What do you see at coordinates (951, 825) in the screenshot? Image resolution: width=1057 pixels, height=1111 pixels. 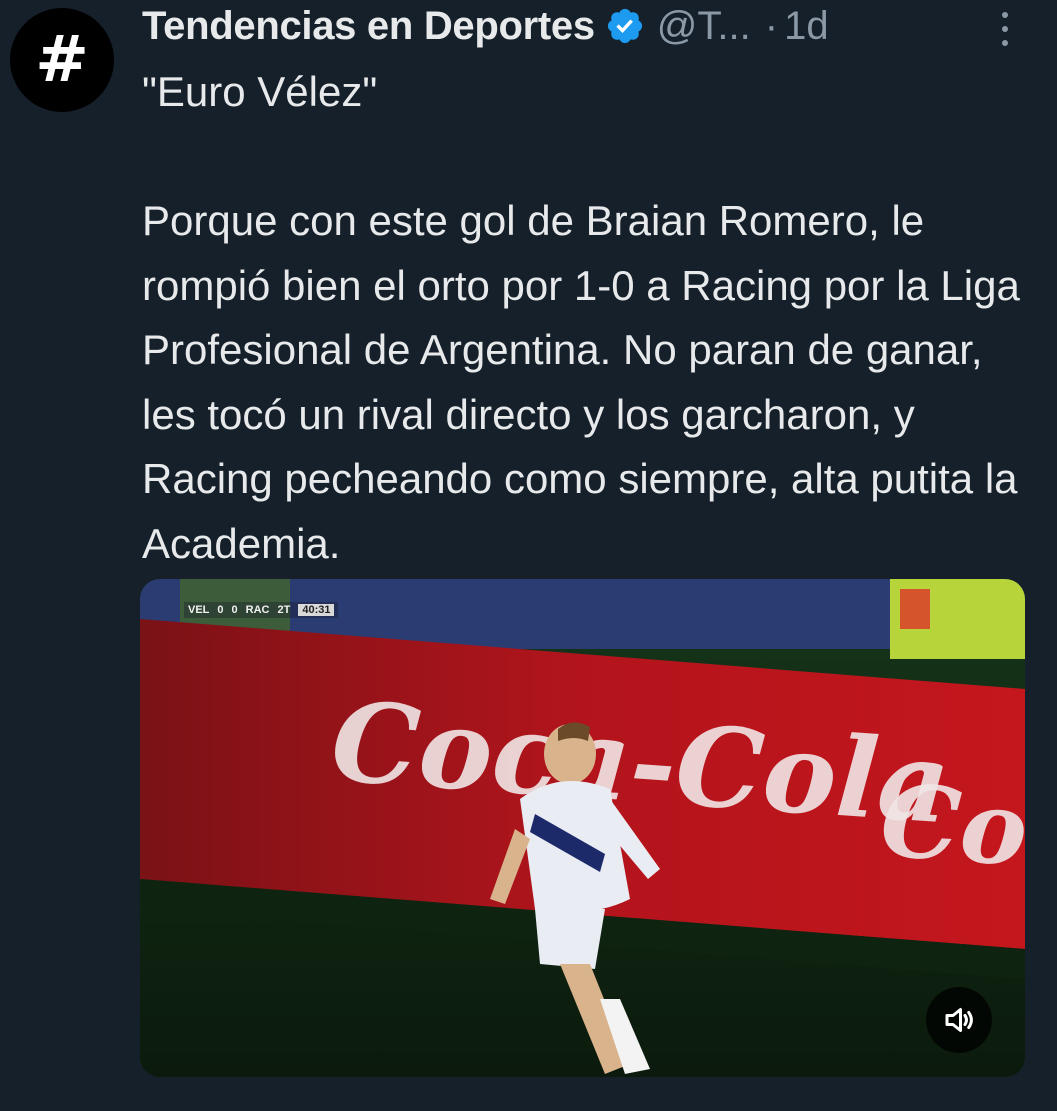 I see `svg-text: Co` at bounding box center [951, 825].